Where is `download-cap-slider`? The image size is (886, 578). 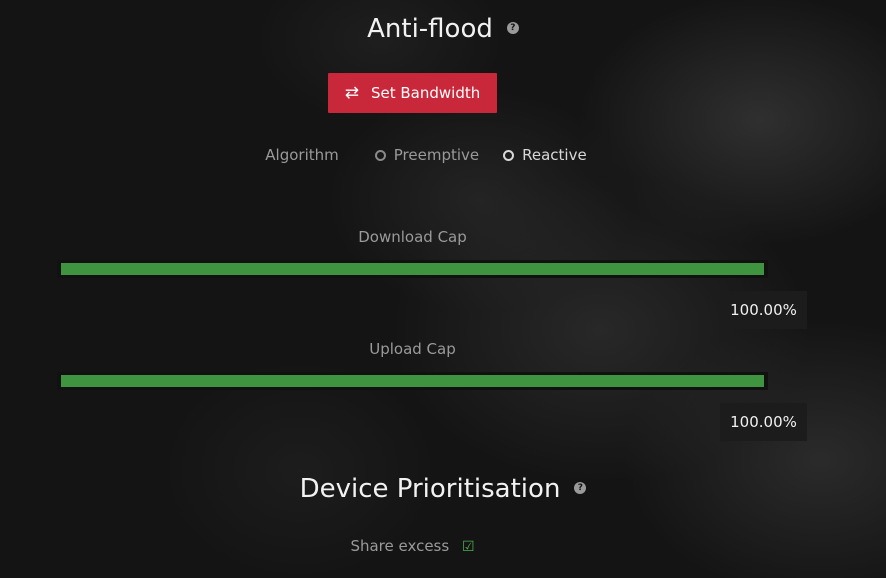
download-cap-slider is located at coordinates (412, 269).